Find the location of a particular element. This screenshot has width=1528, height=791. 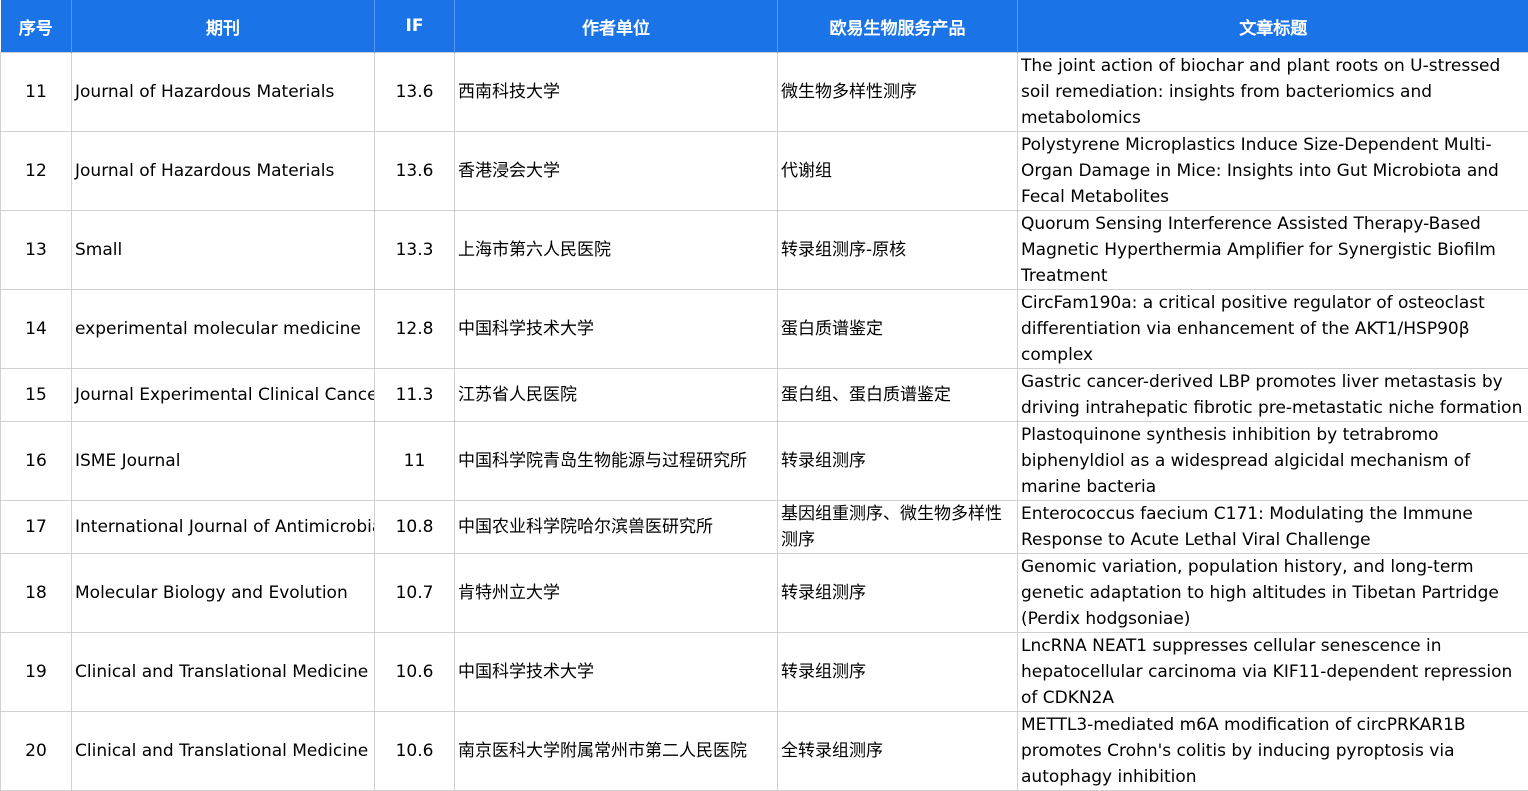

cell-index: 17 is located at coordinates (36, 527).